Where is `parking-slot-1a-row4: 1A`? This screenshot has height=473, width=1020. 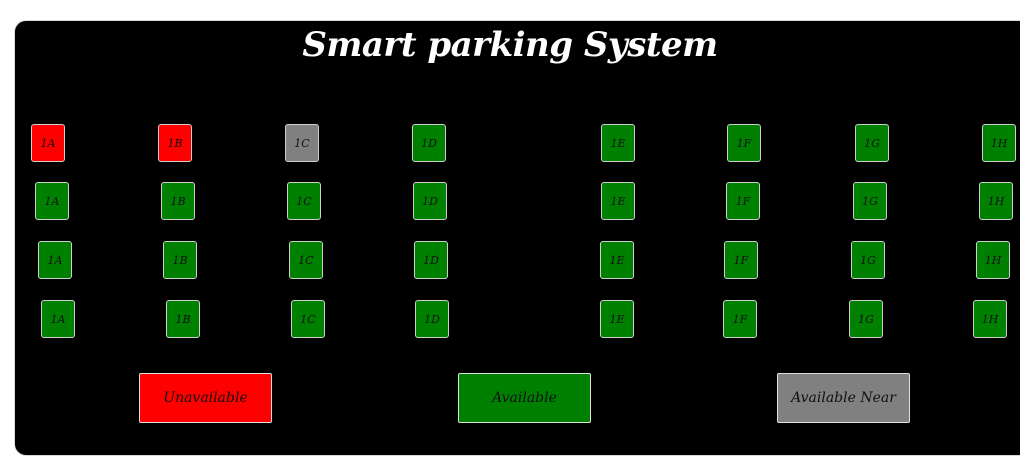
parking-slot-1a-row4: 1A is located at coordinates (58, 319).